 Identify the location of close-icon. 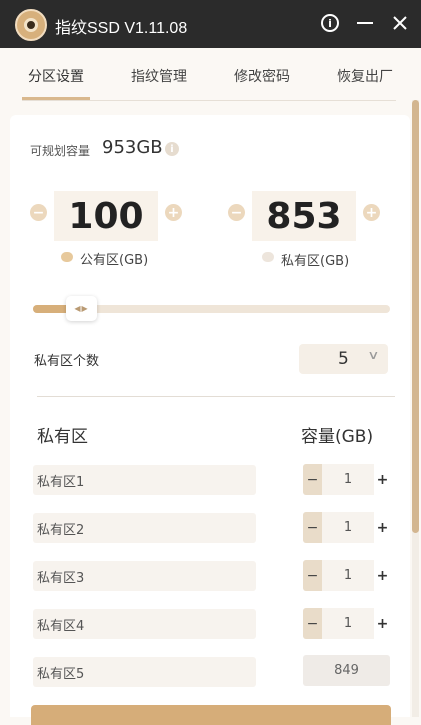
(400, 23).